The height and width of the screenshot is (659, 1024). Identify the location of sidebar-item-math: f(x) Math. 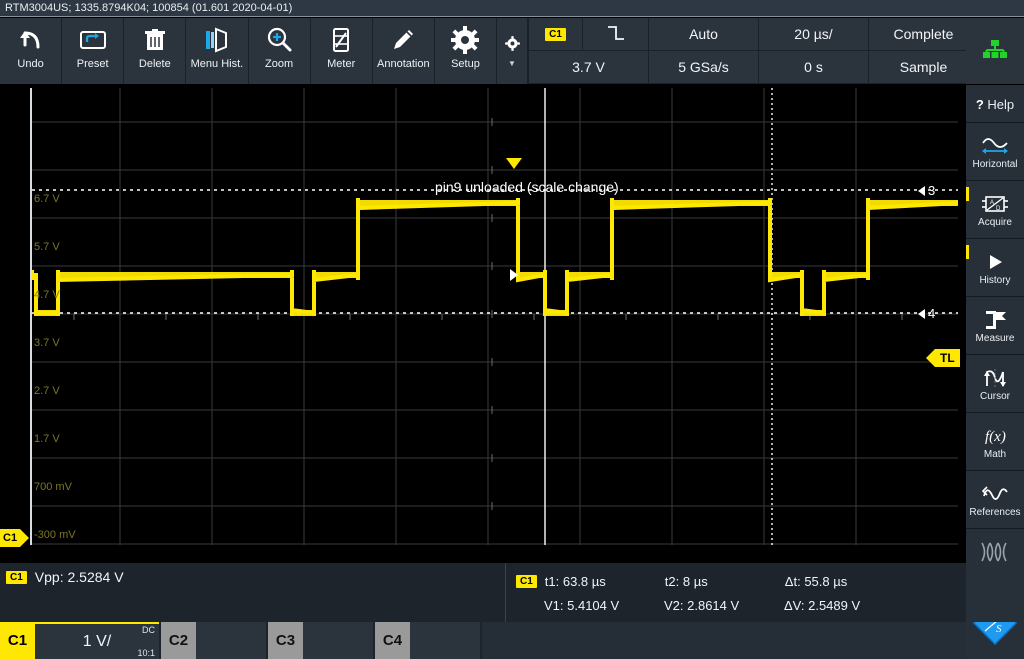
(995, 442).